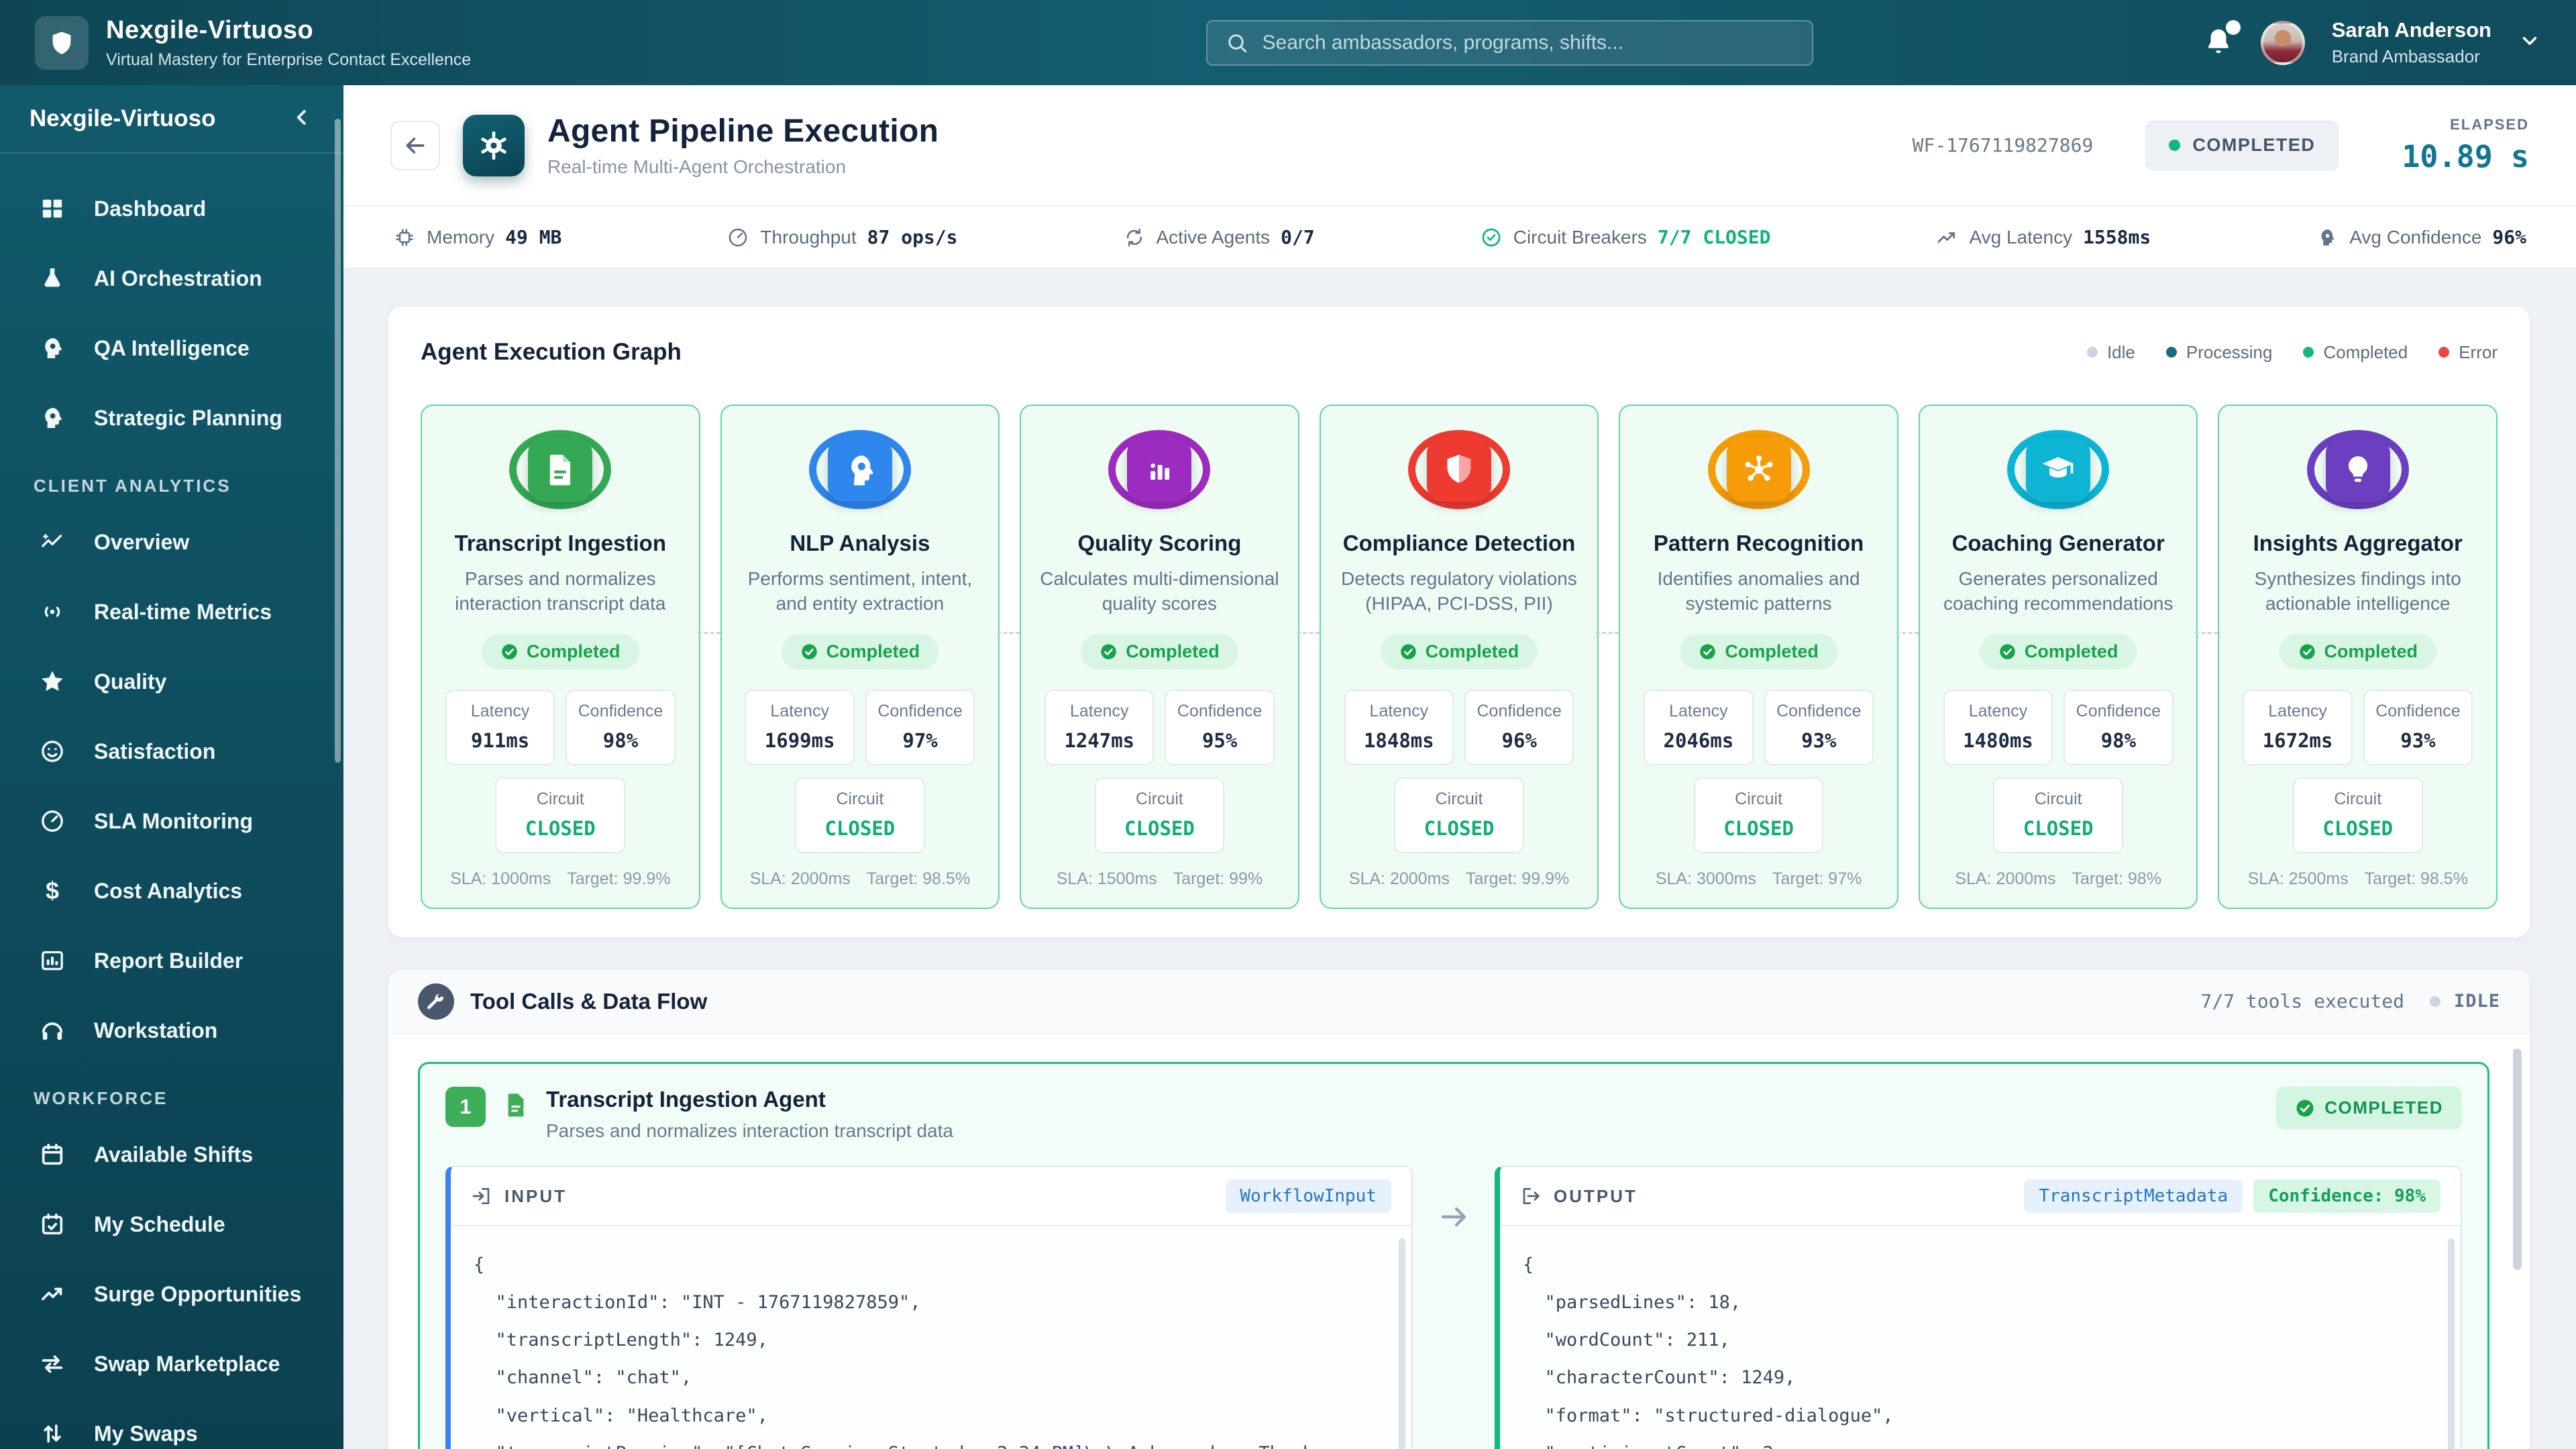  I want to click on tool-title: Transcript Ingestion Agent, so click(686, 1099).